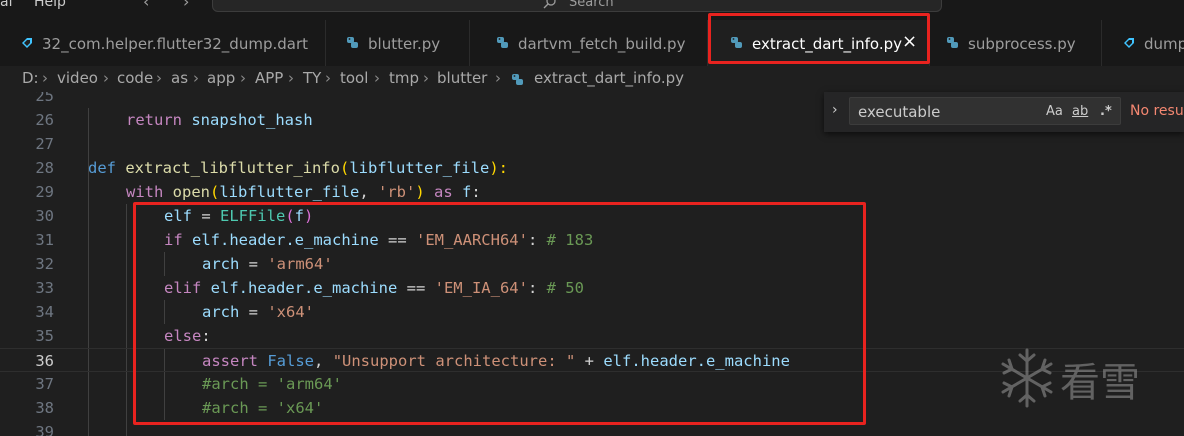  Describe the element at coordinates (602, 44) in the screenshot. I see `tab-label: dartvm_fetch_build.py` at that location.